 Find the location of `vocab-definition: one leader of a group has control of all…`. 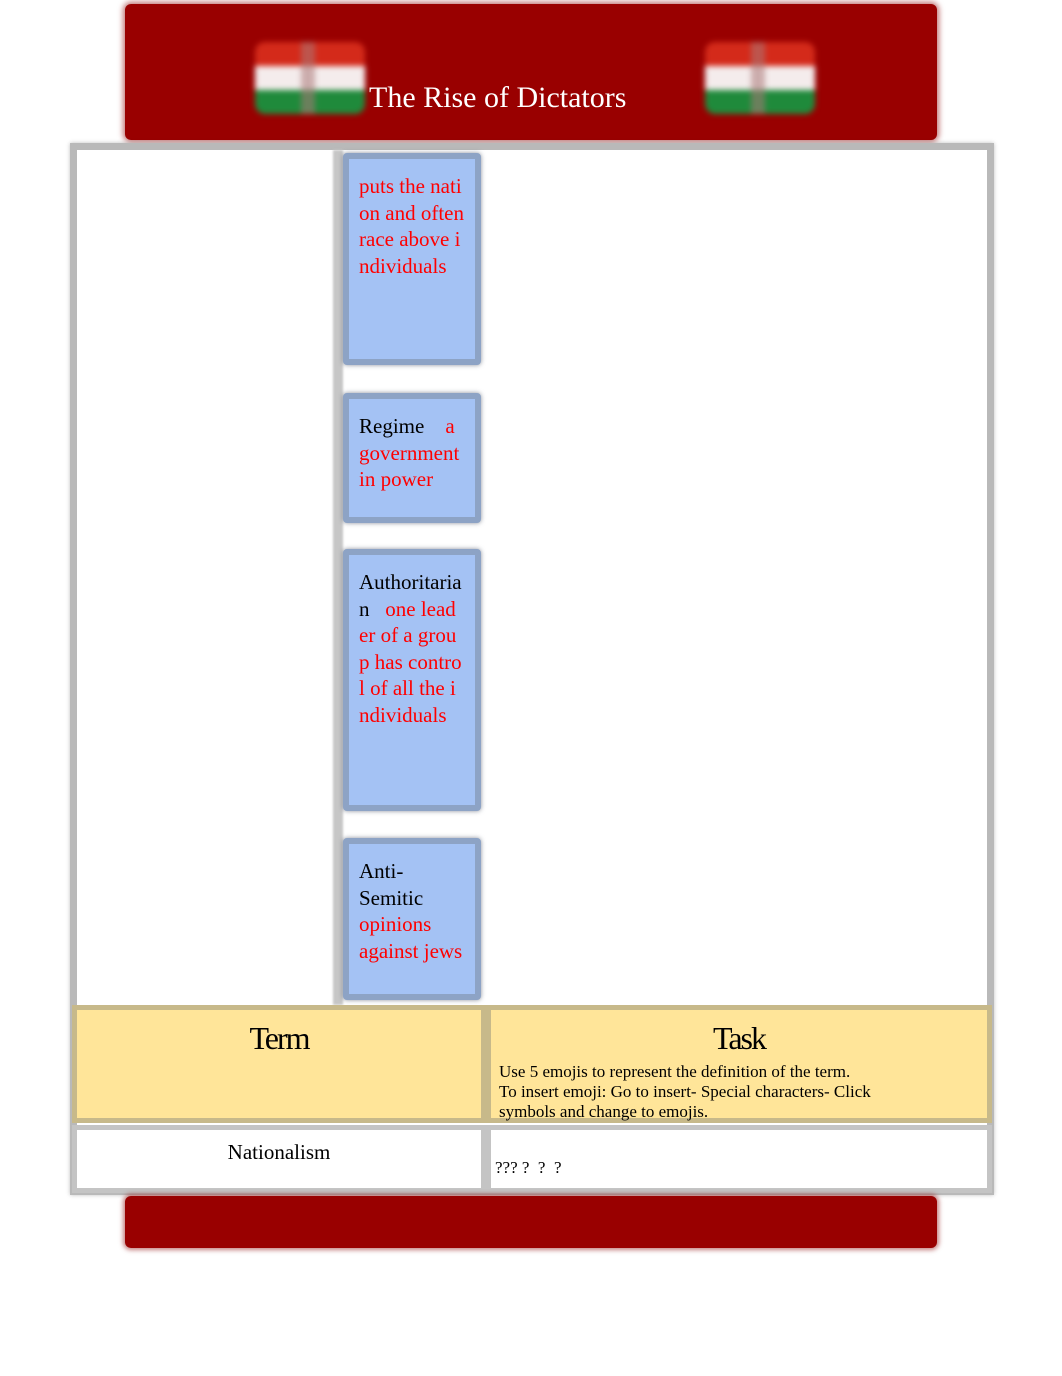

vocab-definition: one leader of a group has control of all… is located at coordinates (410, 661).